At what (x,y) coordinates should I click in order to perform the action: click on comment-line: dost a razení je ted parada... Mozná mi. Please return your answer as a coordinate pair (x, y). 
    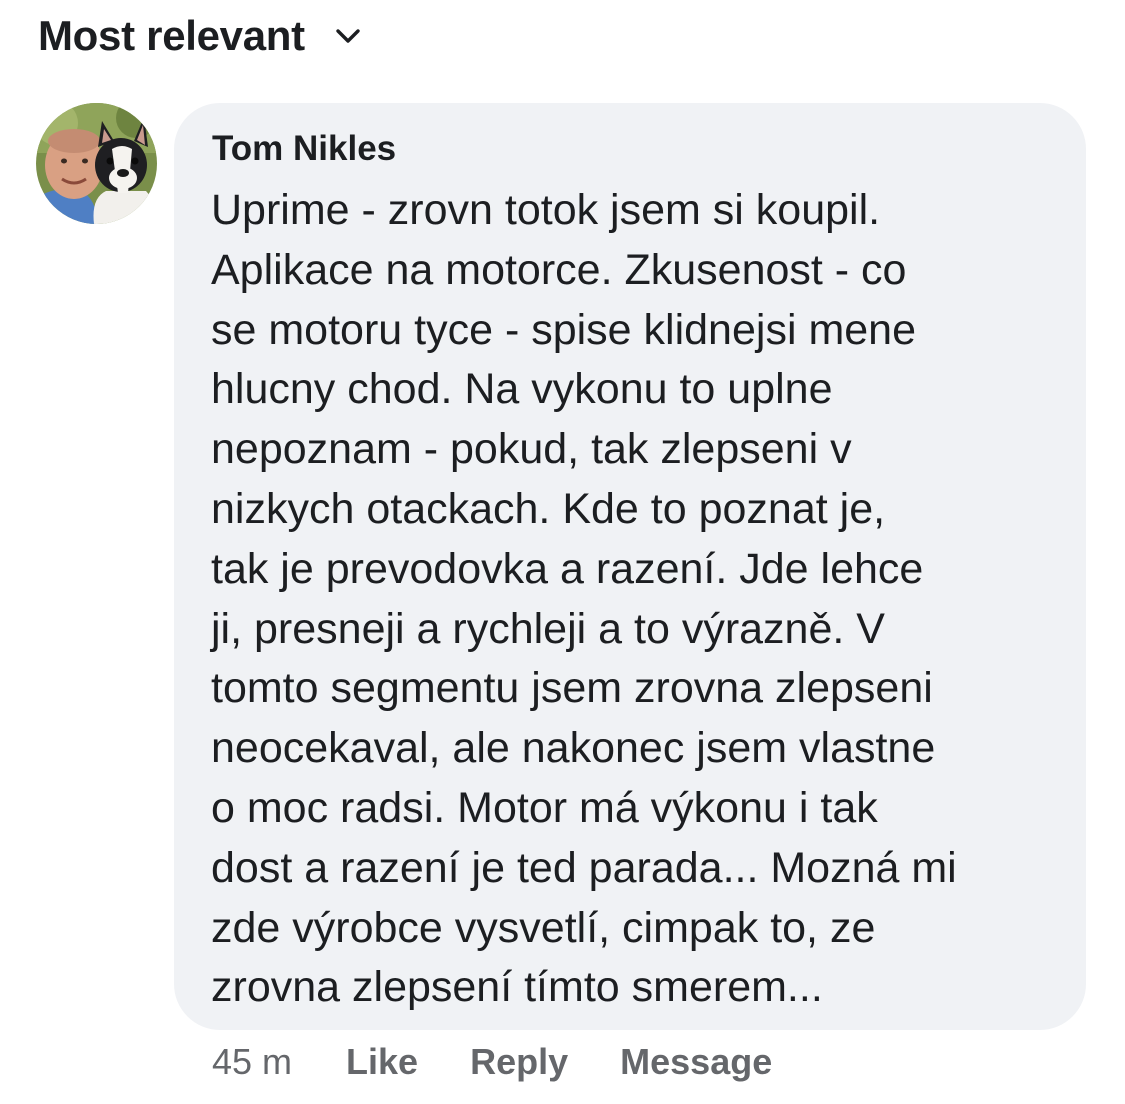
    Looking at the image, I should click on (584, 867).